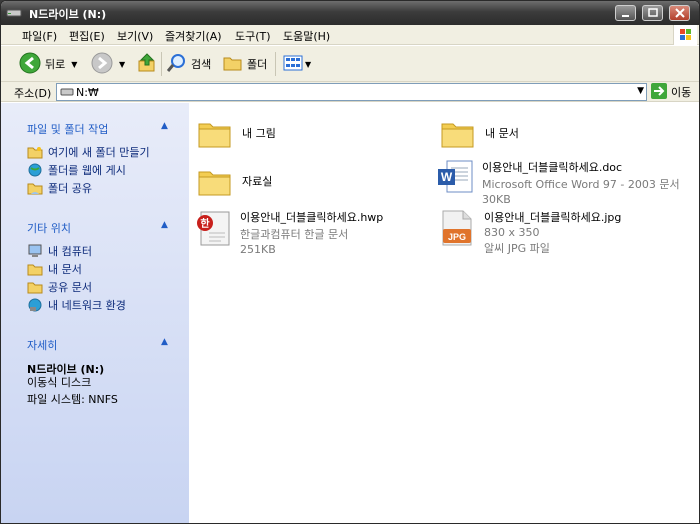 The height and width of the screenshot is (524, 700). Describe the element at coordinates (553, 217) in the screenshot. I see `file-name: 이용안내_더블클릭하세요.jpg` at that location.